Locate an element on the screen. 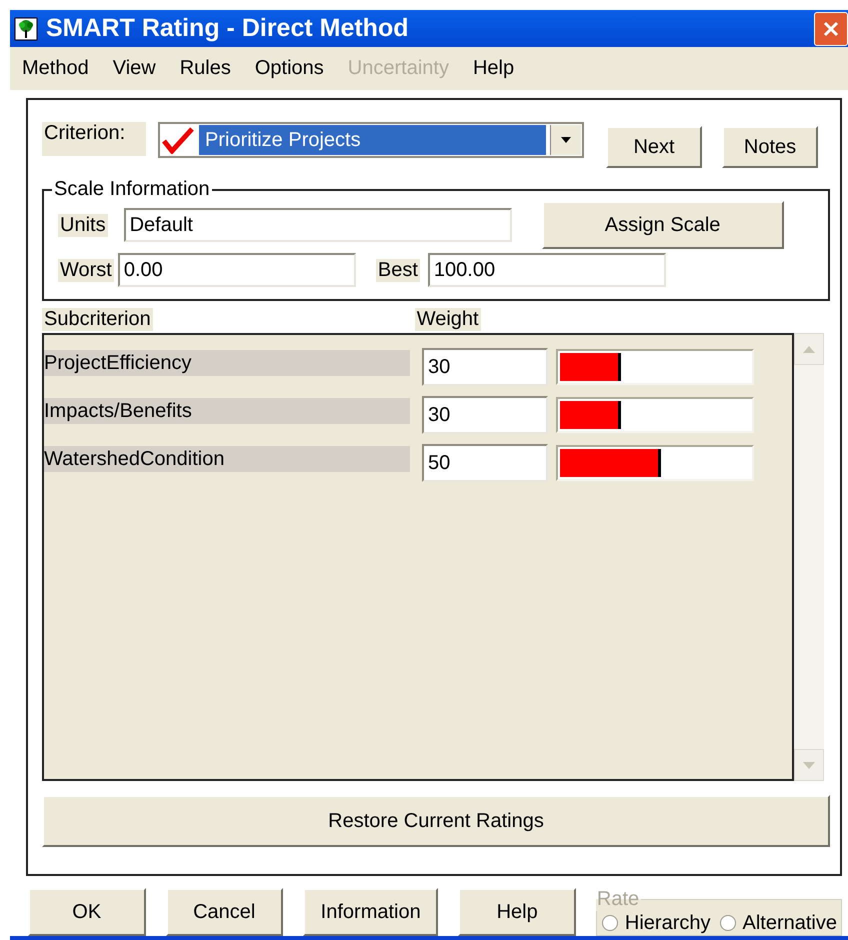 The height and width of the screenshot is (940, 848). units-label: Units is located at coordinates (83, 225).